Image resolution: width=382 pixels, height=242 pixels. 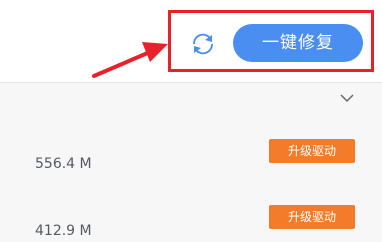 I want to click on driver-size-1: 556.4 M, so click(x=63, y=164).